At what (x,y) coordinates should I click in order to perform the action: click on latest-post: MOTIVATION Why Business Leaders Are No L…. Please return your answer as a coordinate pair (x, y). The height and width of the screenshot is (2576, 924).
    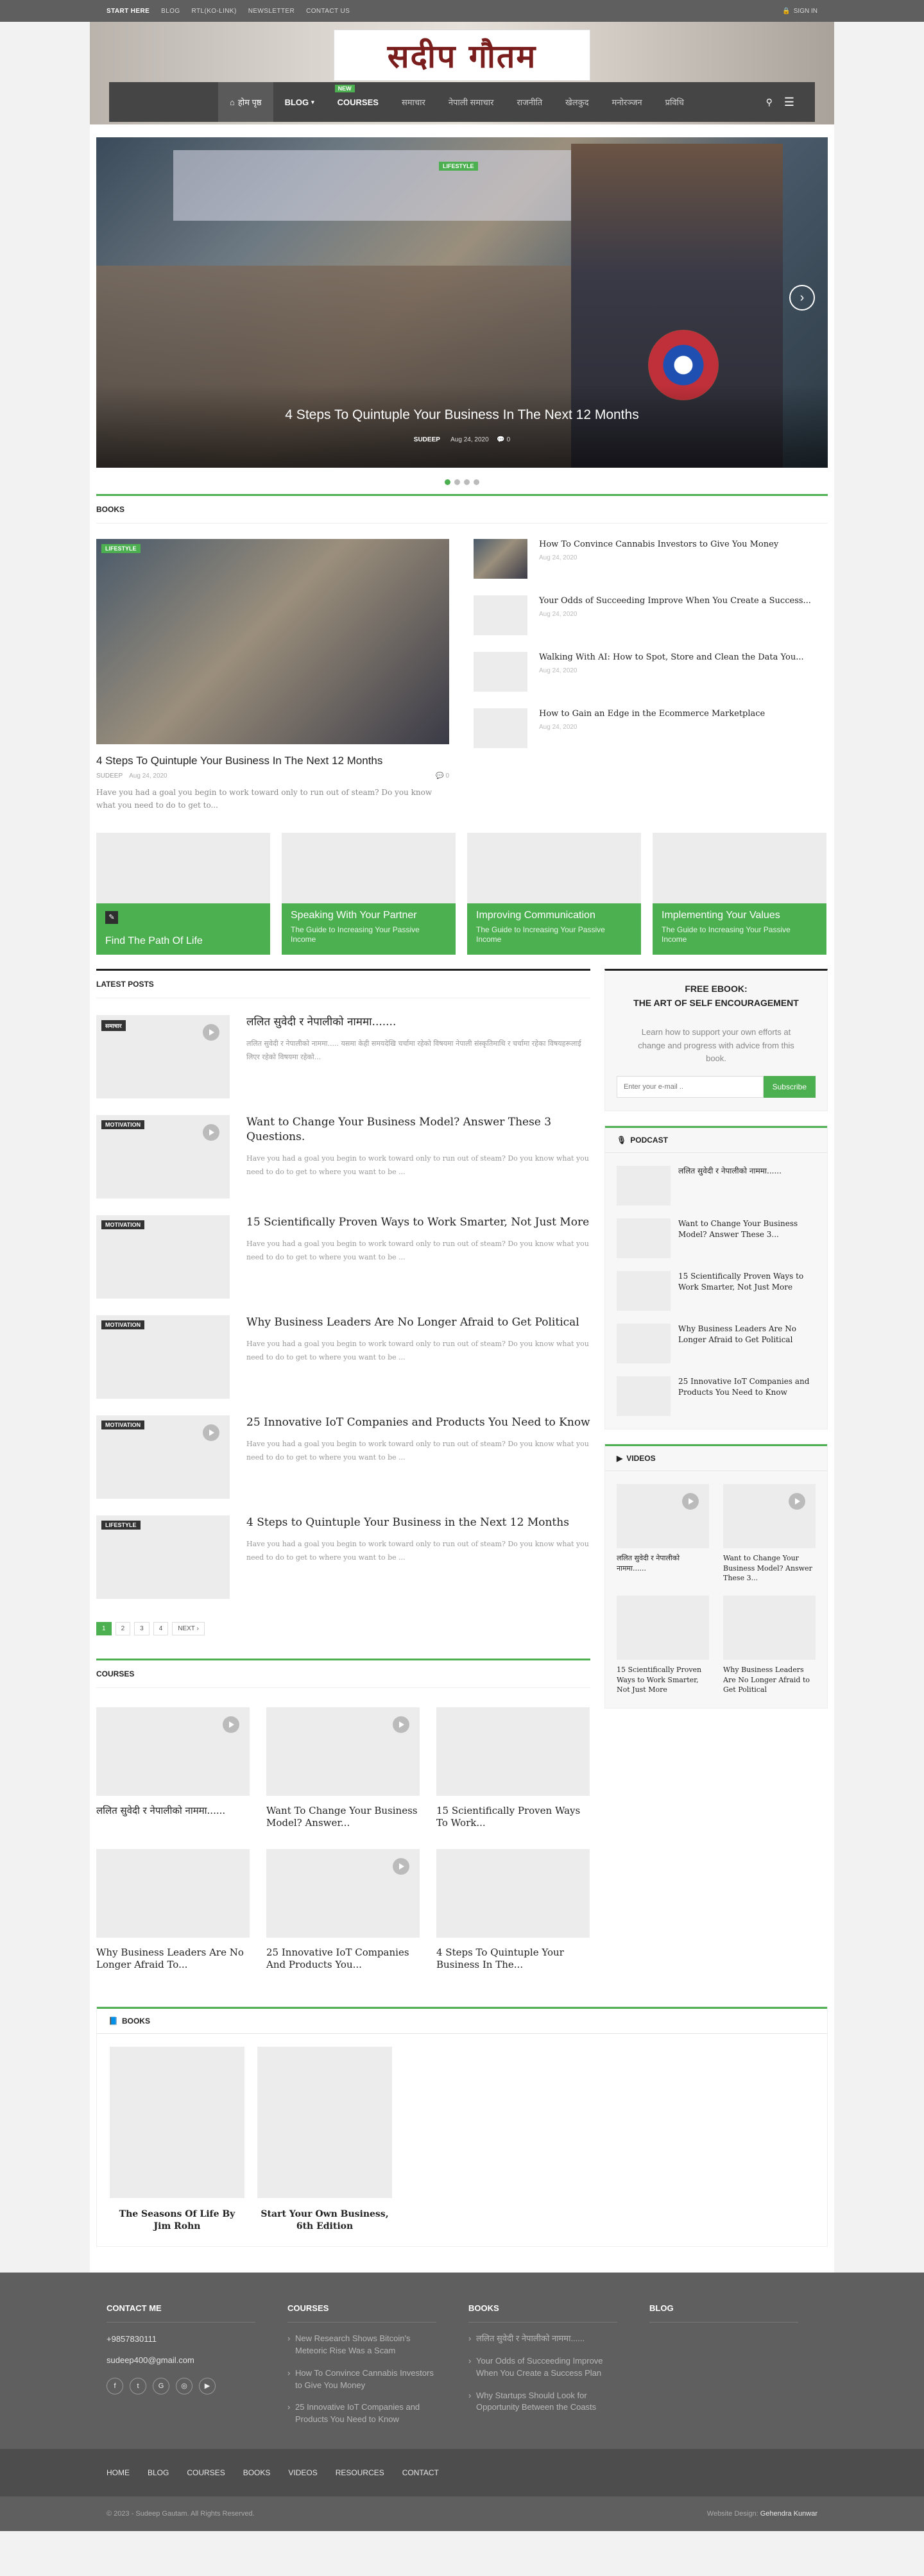
    Looking at the image, I should click on (343, 1357).